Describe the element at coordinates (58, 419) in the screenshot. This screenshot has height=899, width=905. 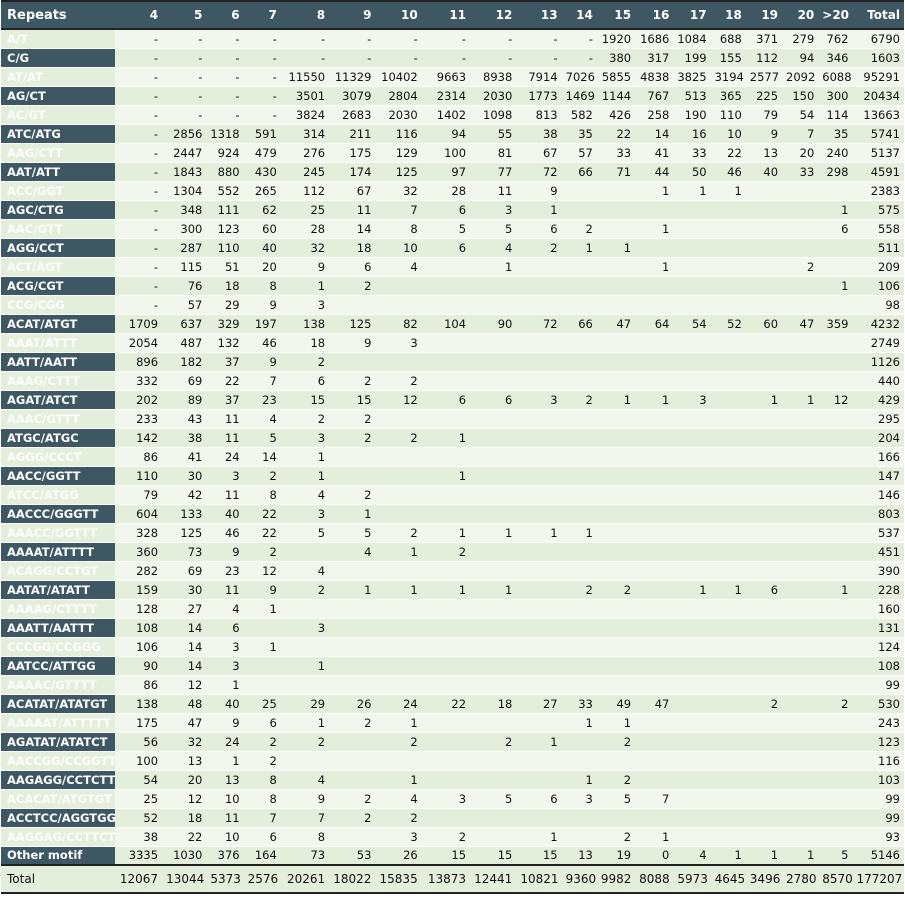
I see `motif-label: AAAC/GTTT` at that location.